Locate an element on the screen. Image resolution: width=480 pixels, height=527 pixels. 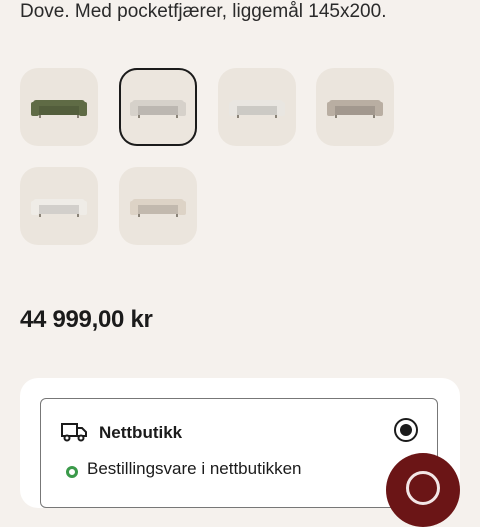
sofa-variant-light-grey is located at coordinates (158, 107).